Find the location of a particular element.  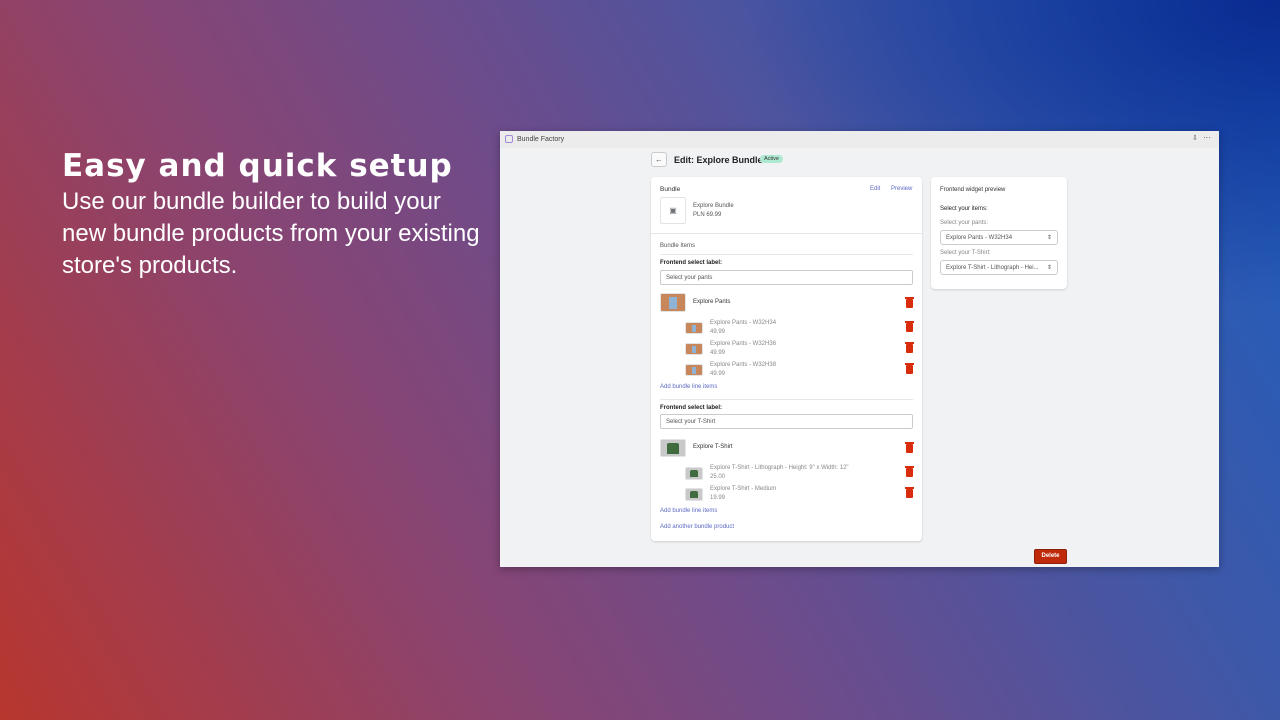

status-badge: Active is located at coordinates (771, 159).